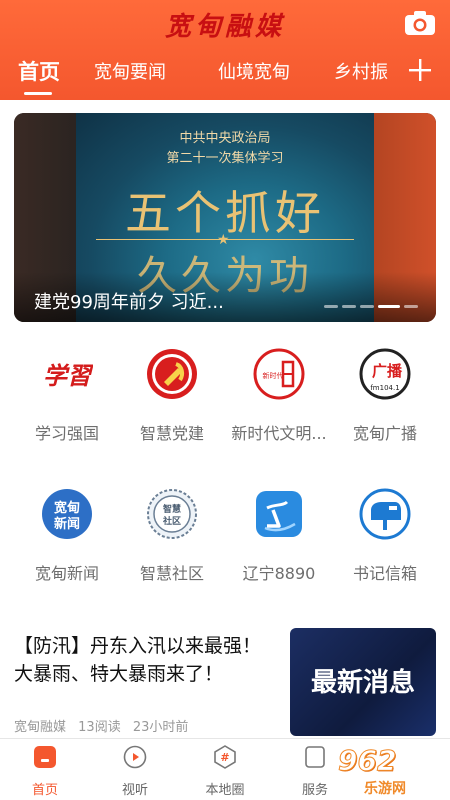 Image resolution: width=450 pixels, height=800 pixels. I want to click on mailbox-icon, so click(385, 514).